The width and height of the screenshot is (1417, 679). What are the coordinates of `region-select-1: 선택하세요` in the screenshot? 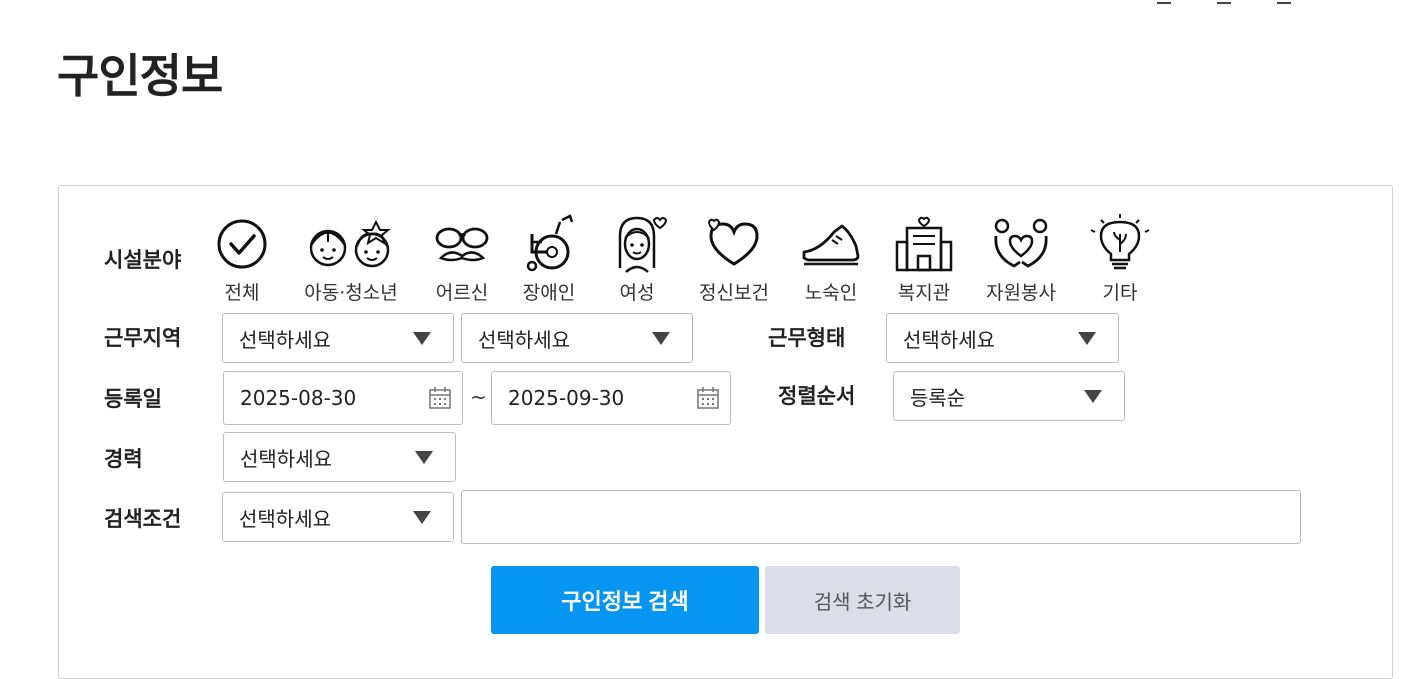 It's located at (338, 338).